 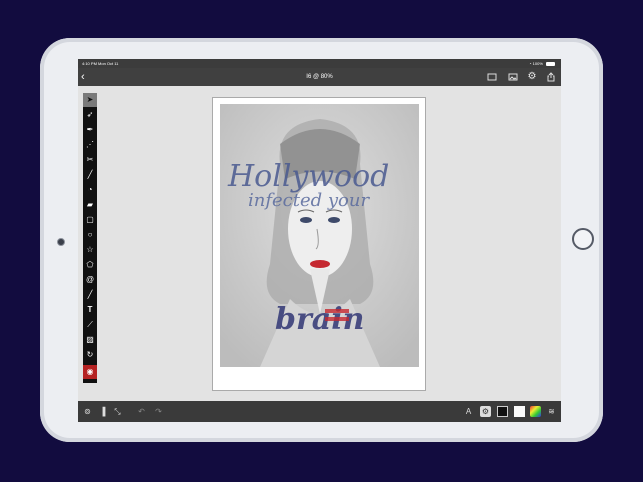 I want to click on undo-icon: ↶, so click(x=141, y=411).